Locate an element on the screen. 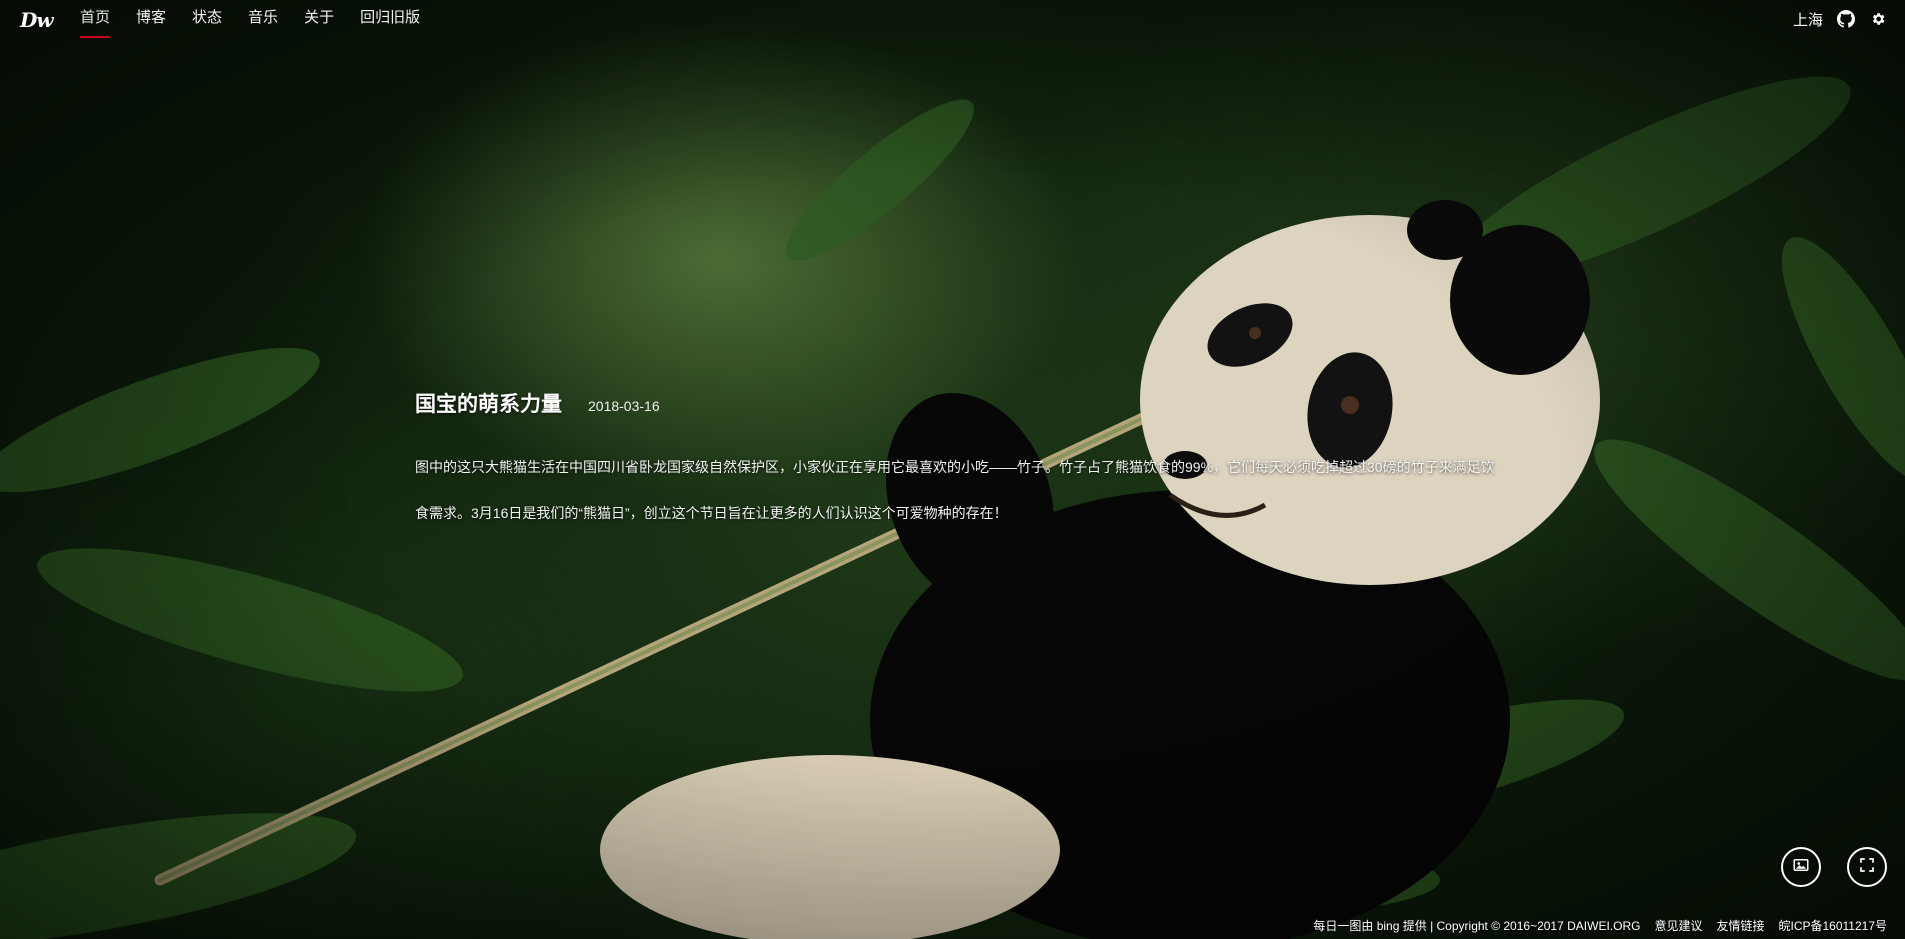  fullscreen-button is located at coordinates (1867, 867).